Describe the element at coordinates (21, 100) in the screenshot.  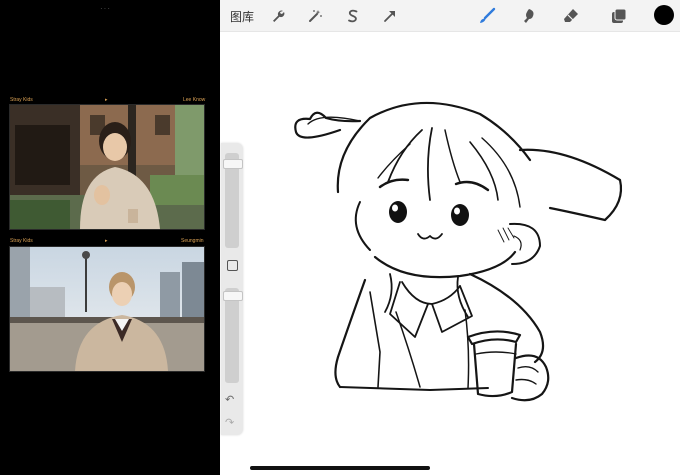
I see `photo-1-left-label: Stray Kids` at that location.